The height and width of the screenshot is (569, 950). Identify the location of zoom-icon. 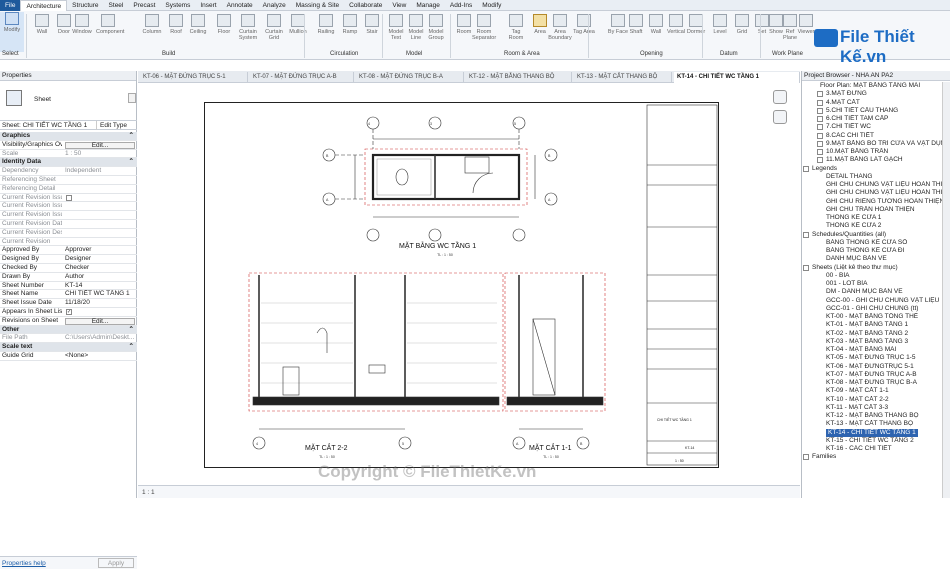
(780, 117).